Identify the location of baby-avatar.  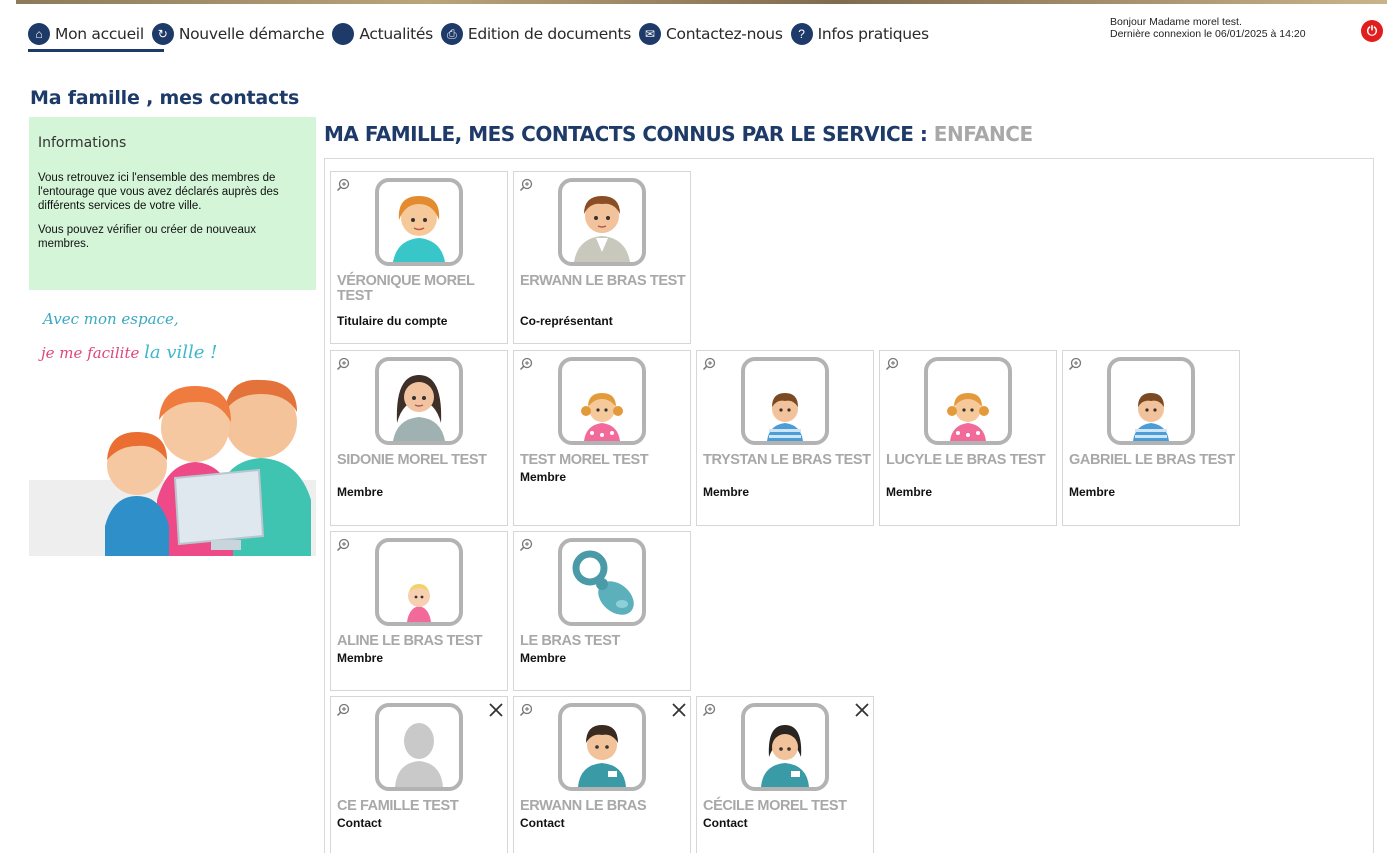
(419, 582).